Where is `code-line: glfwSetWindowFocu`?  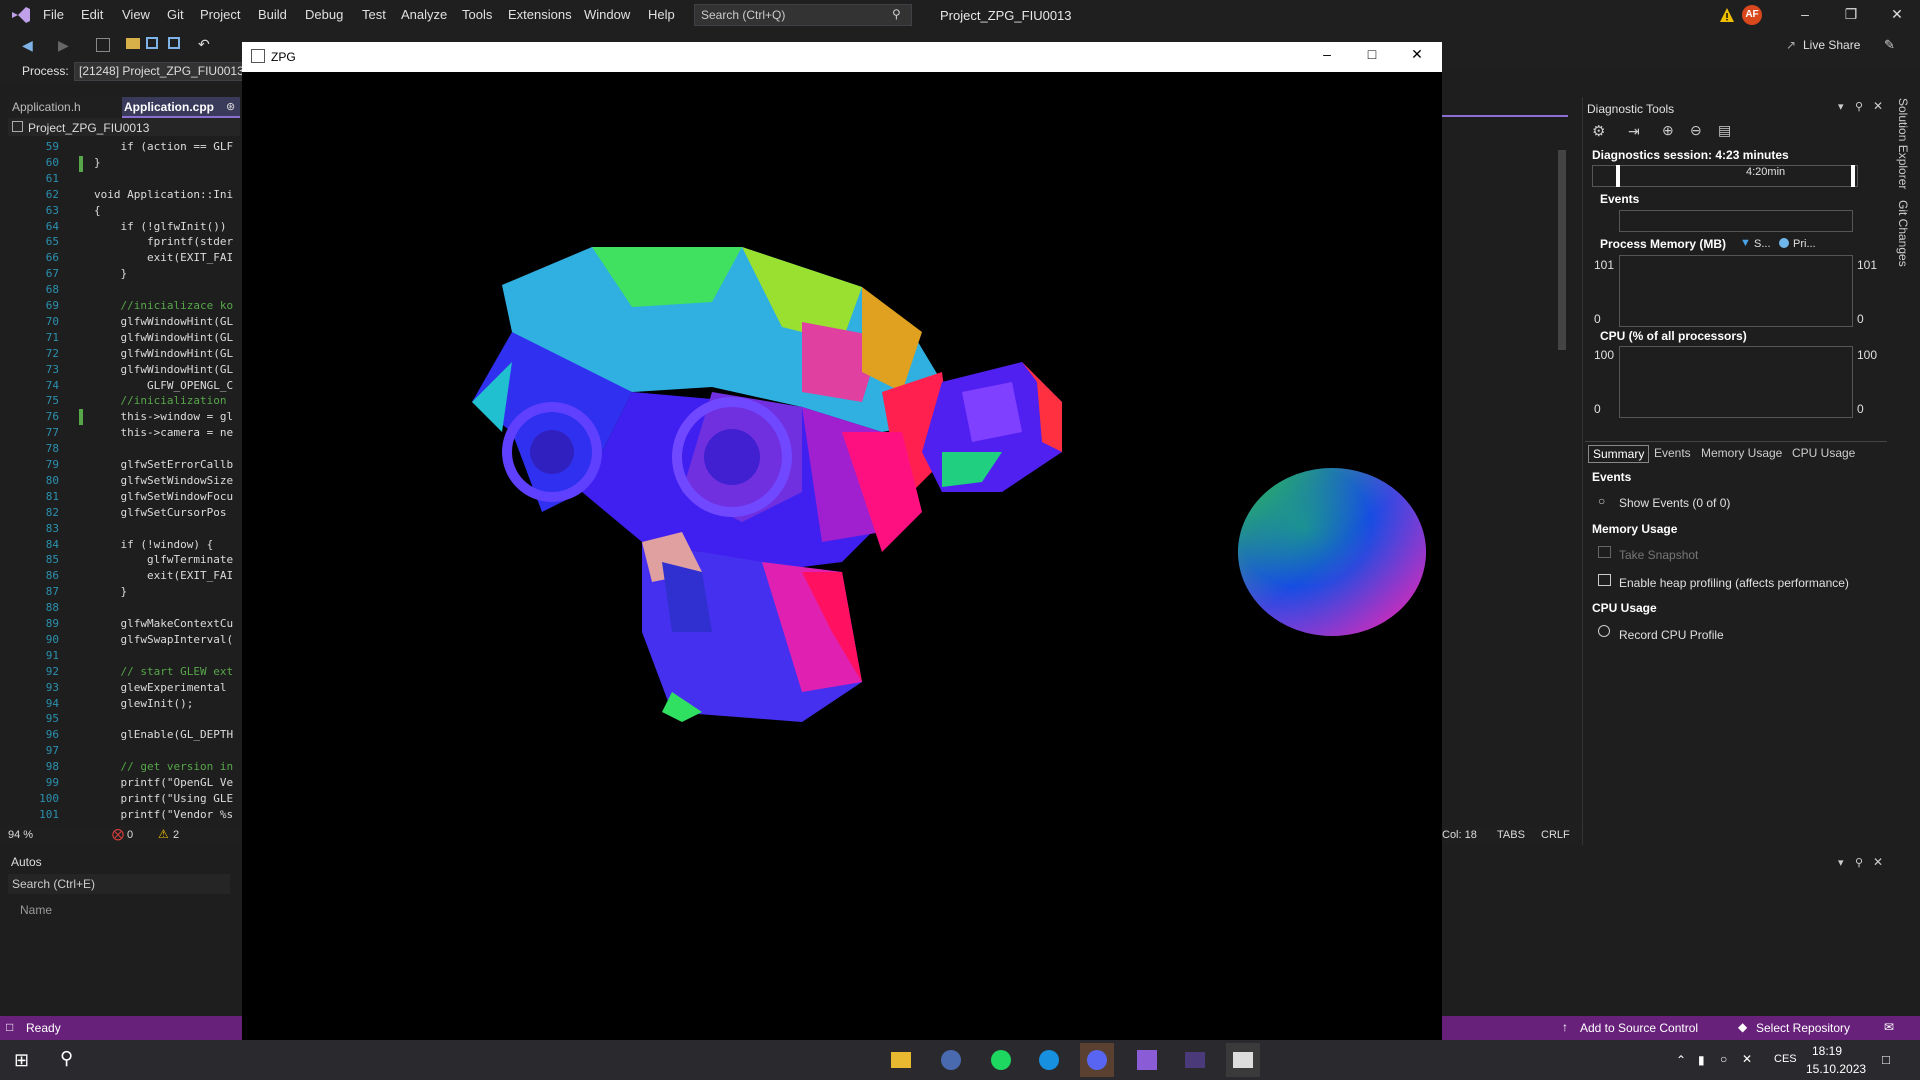 code-line: glfwSetWindowFocu is located at coordinates (163, 496).